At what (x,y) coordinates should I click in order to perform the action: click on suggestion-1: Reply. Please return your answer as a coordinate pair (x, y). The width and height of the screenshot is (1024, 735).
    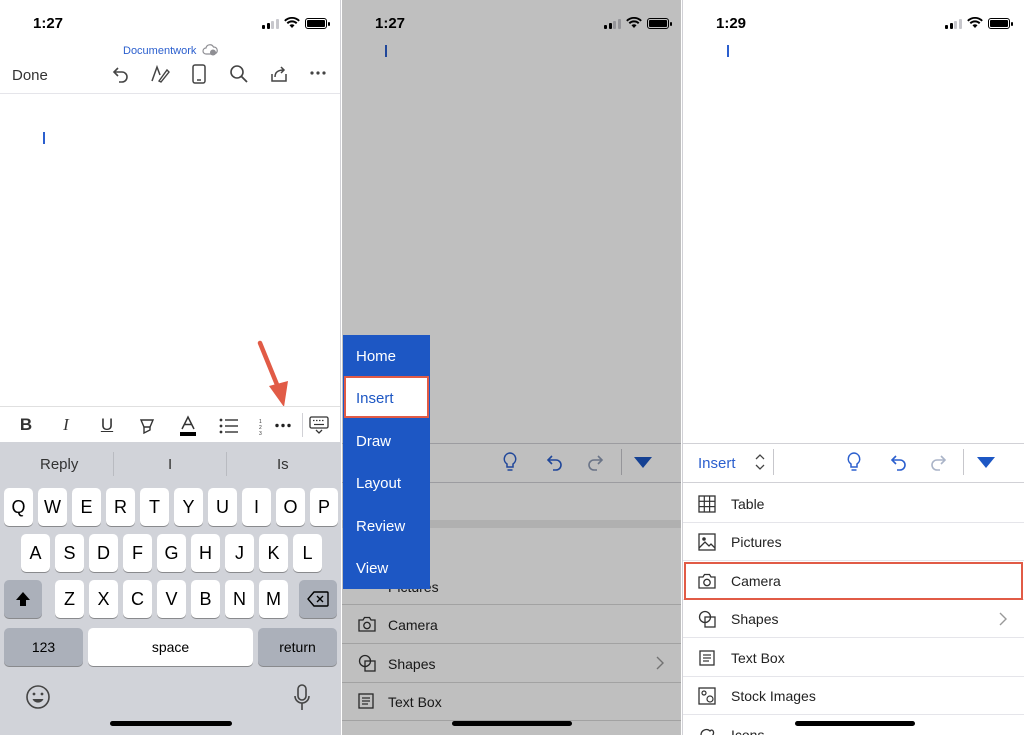
    Looking at the image, I should click on (59, 464).